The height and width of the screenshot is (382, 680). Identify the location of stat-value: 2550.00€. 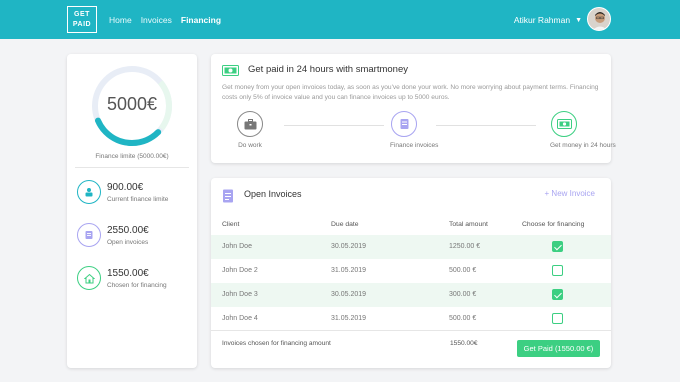
(128, 230).